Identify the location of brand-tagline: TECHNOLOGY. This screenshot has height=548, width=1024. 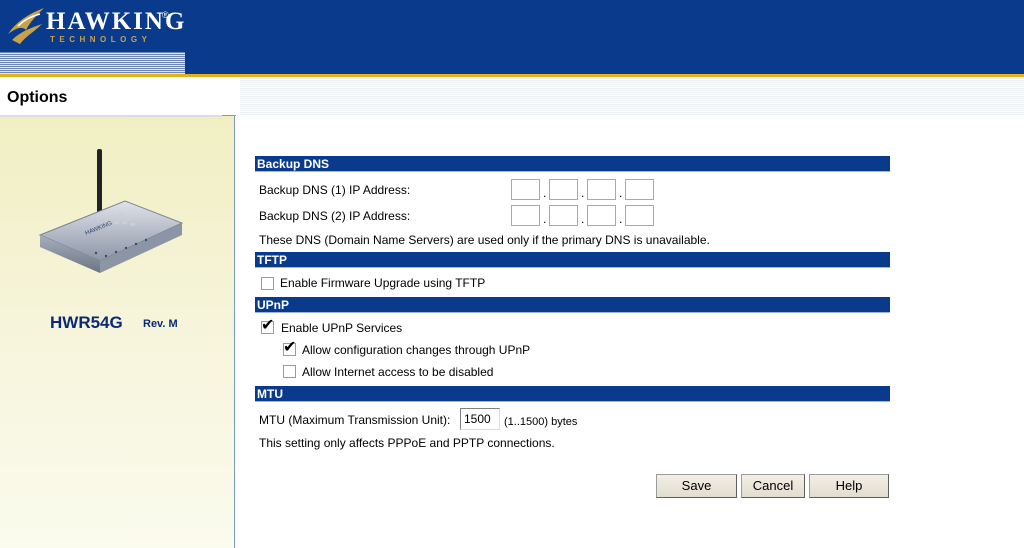
(101, 39).